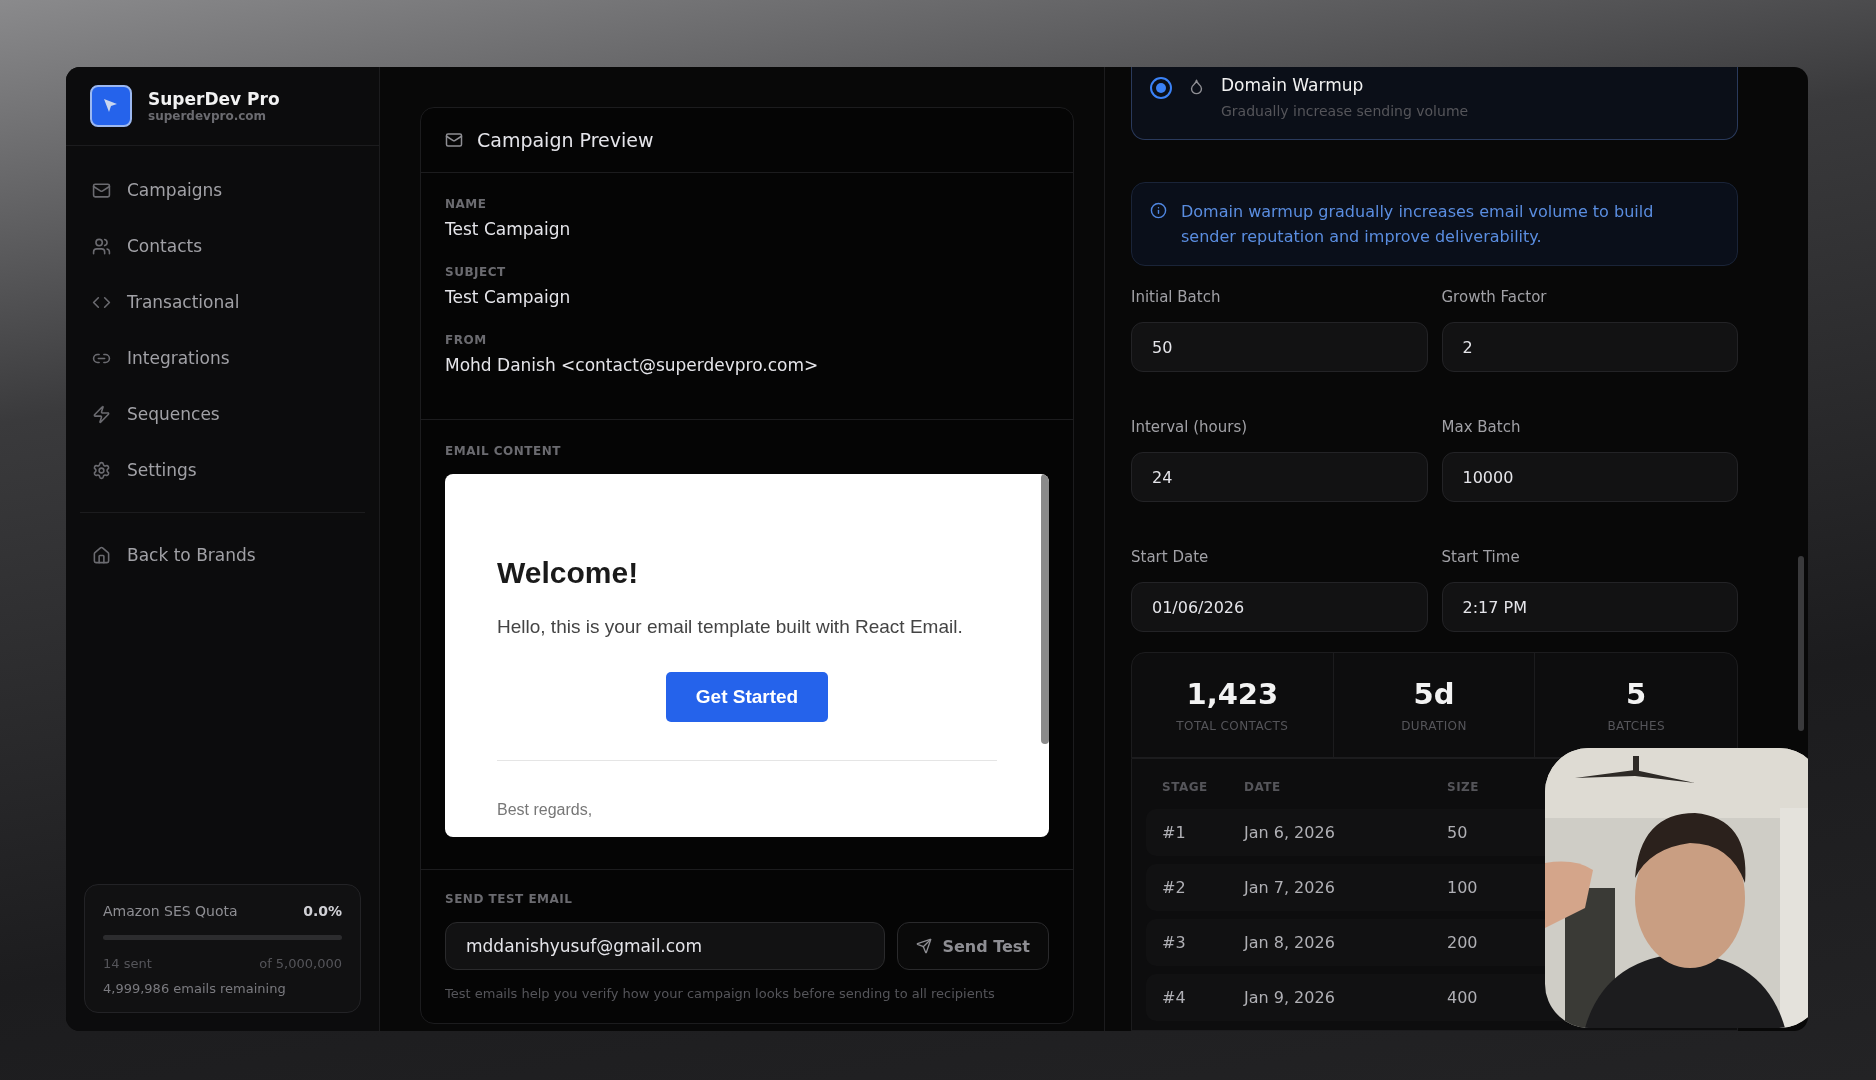 The width and height of the screenshot is (1876, 1080). Describe the element at coordinates (208, 116) in the screenshot. I see `brand-domain: superdevpro.com` at that location.